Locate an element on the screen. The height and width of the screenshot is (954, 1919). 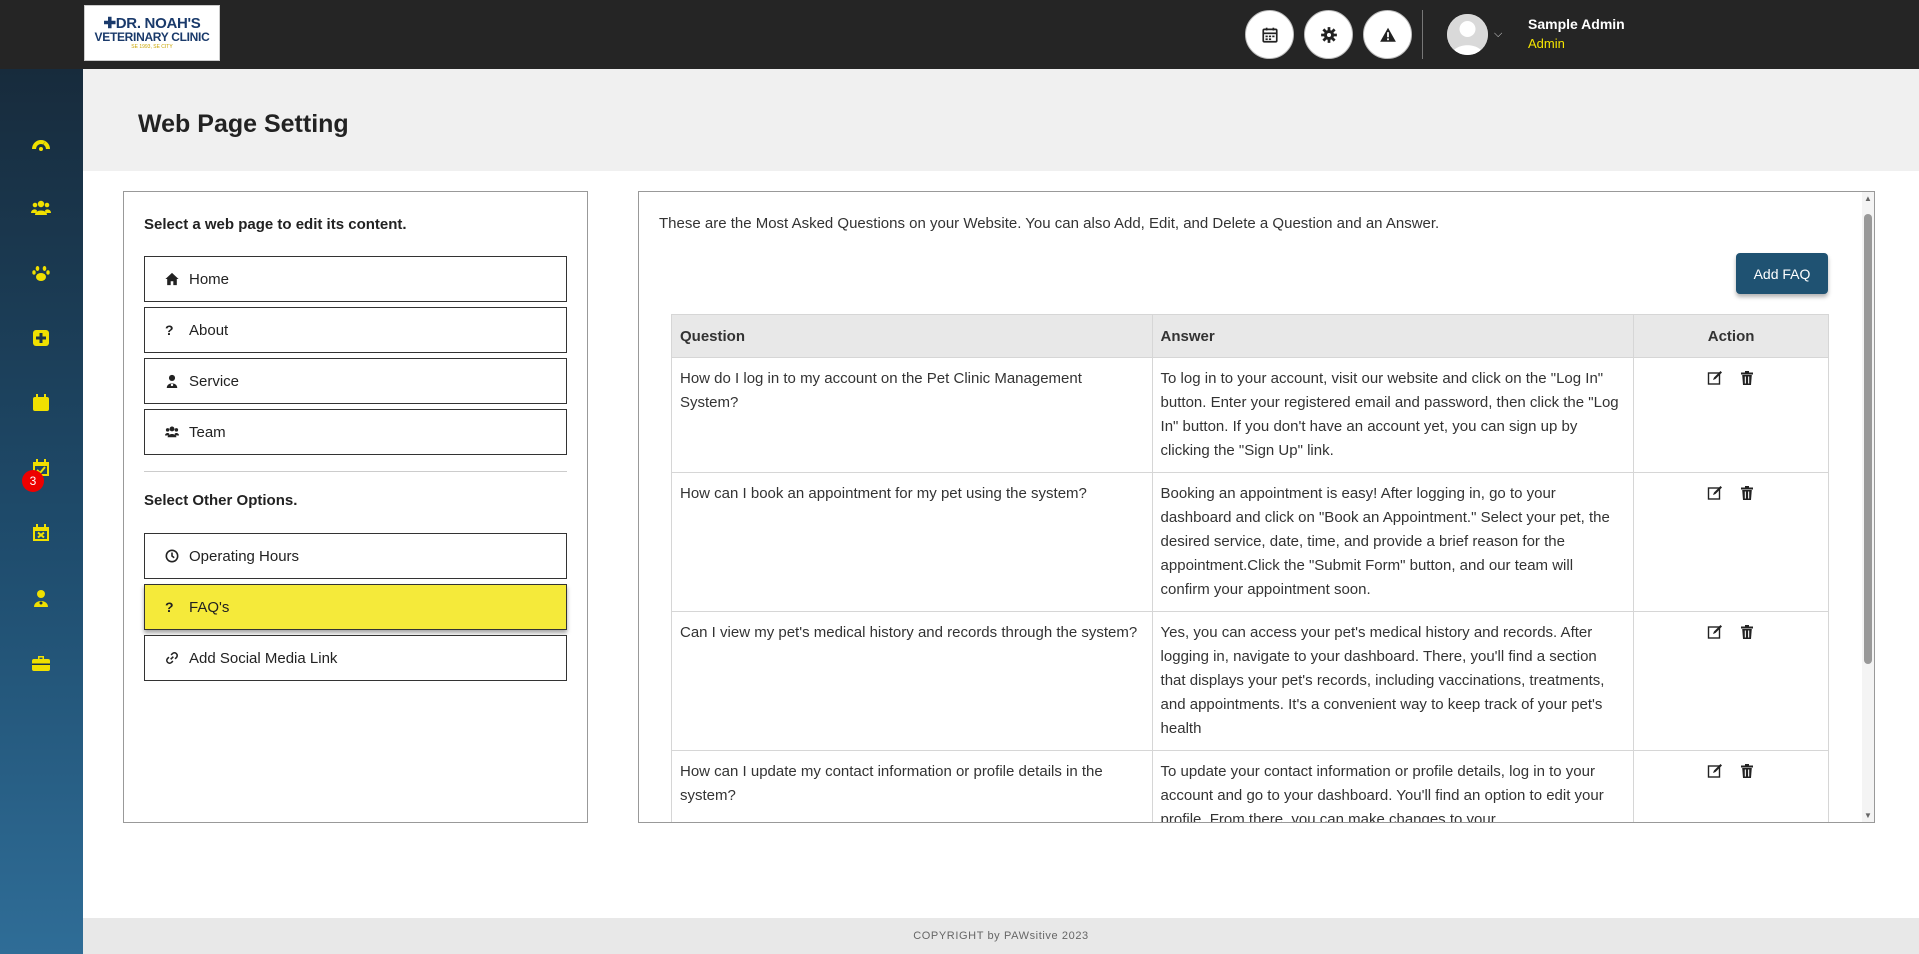
sidebar-item-users is located at coordinates (41, 208).